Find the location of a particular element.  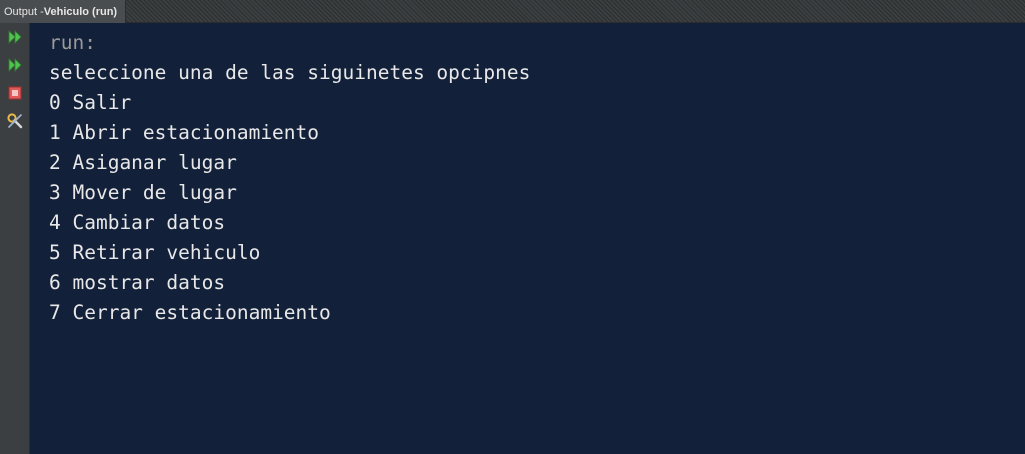

console-line-option-1: 1 Abrir estacionamiento is located at coordinates (184, 132).